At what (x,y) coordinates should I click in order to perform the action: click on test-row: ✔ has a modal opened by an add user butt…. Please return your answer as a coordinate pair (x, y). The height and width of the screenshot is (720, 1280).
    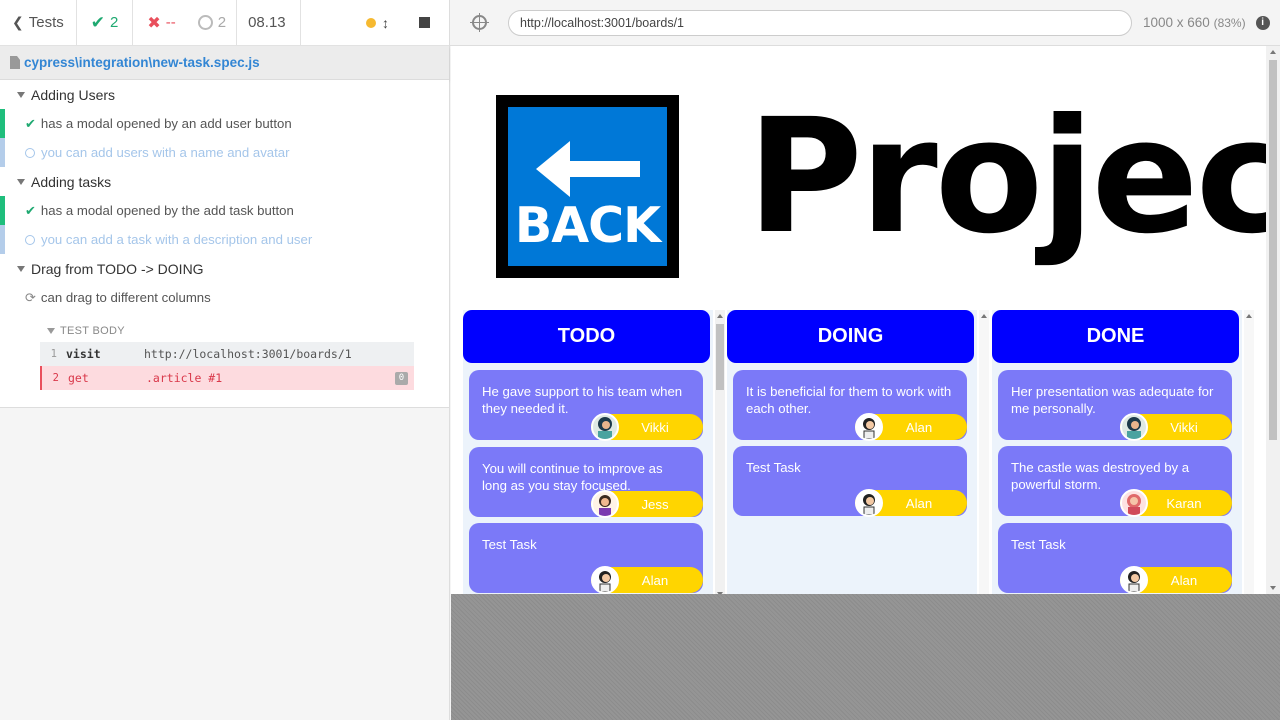
    Looking at the image, I should click on (224, 123).